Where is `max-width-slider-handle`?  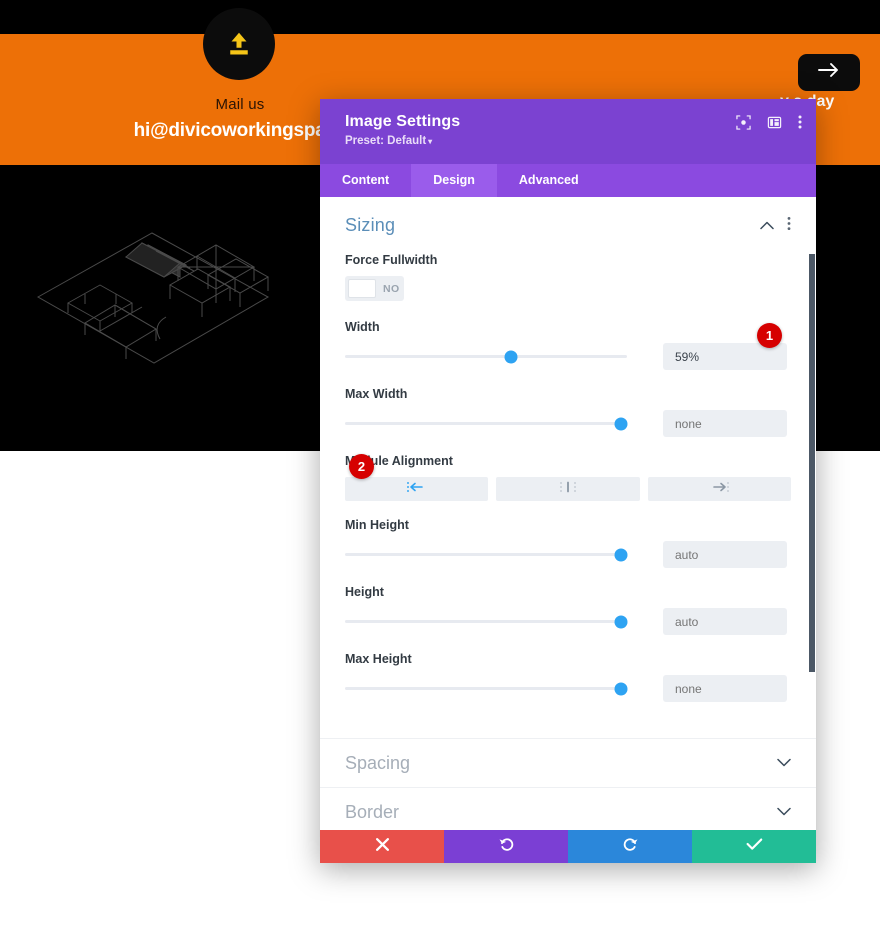
max-width-slider-handle is located at coordinates (621, 423).